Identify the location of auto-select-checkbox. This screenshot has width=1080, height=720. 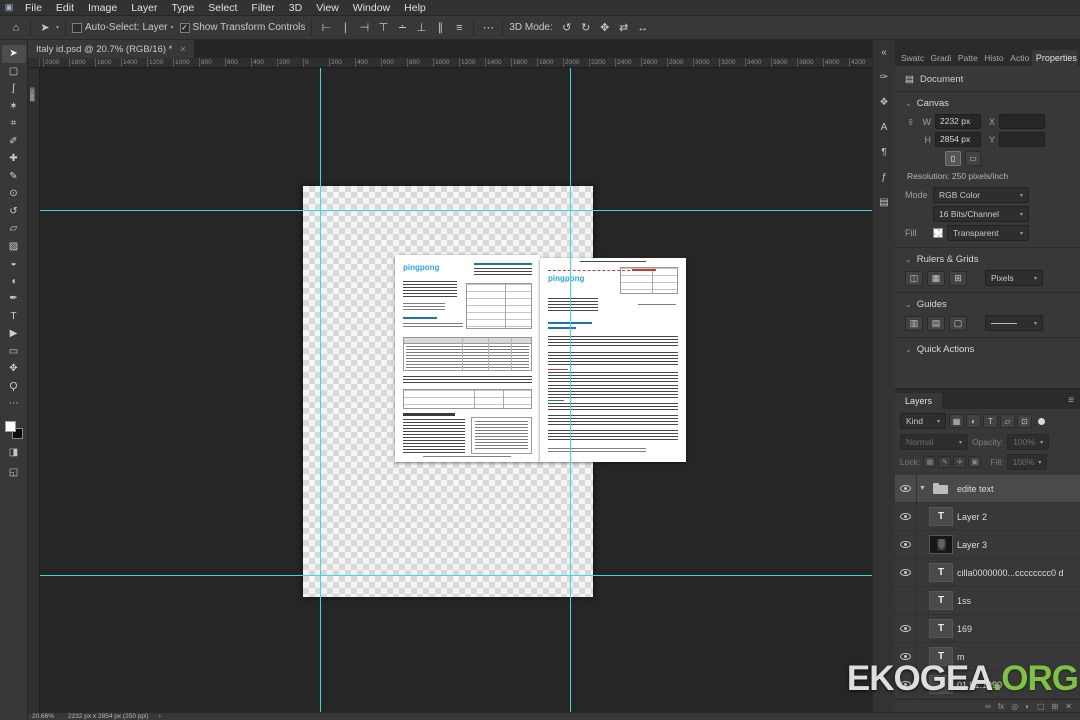
(77, 27).